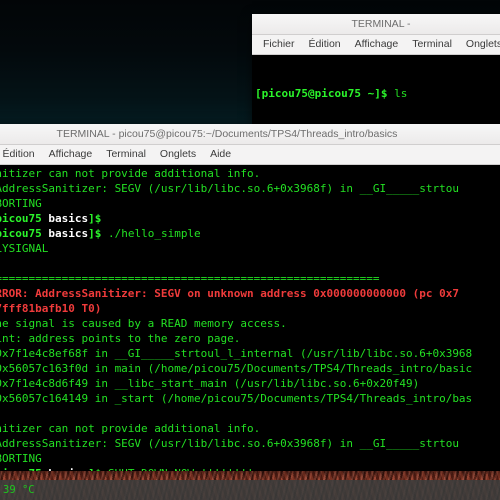 The height and width of the screenshot is (500, 500). What do you see at coordinates (397, 93) in the screenshot?
I see `shell-command: ls` at bounding box center [397, 93].